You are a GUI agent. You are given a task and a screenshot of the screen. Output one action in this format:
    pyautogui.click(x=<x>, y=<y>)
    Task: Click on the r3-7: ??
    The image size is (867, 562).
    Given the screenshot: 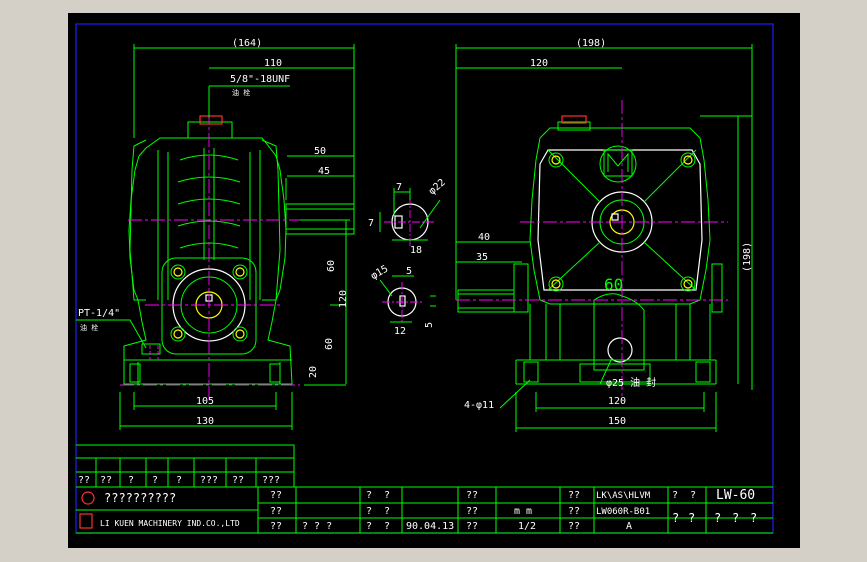 What is the action you would take?
    pyautogui.click(x=574, y=526)
    